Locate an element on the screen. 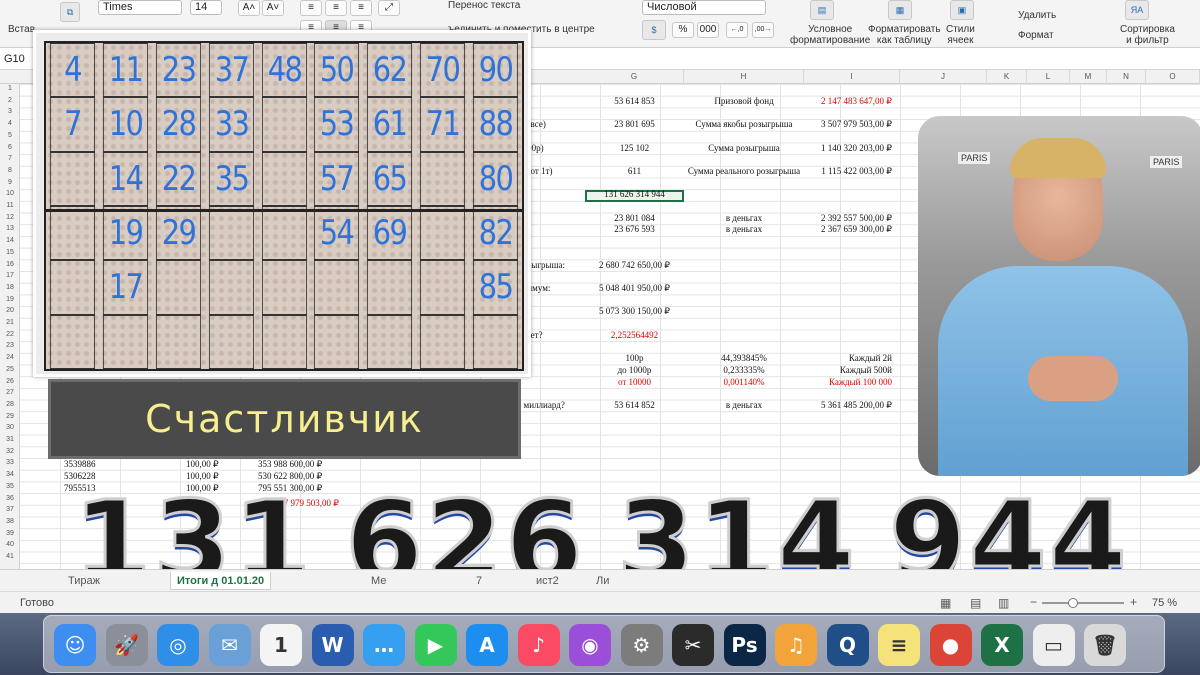 This screenshot has height=675, width=1200. row-number: 20 is located at coordinates (10, 310).